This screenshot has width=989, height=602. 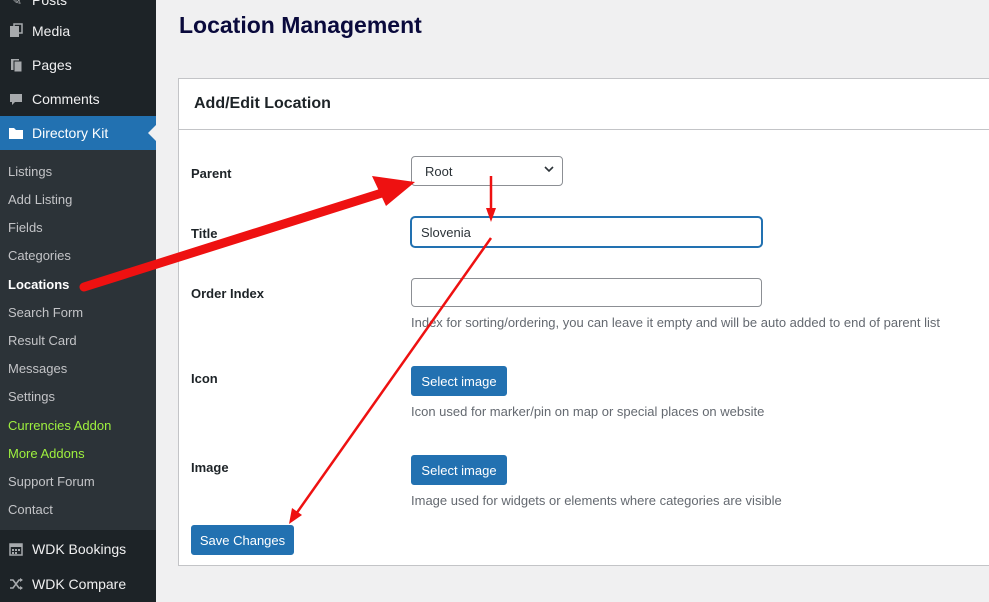 What do you see at coordinates (52, 65) in the screenshot?
I see `sidebar-item-label: Pages` at bounding box center [52, 65].